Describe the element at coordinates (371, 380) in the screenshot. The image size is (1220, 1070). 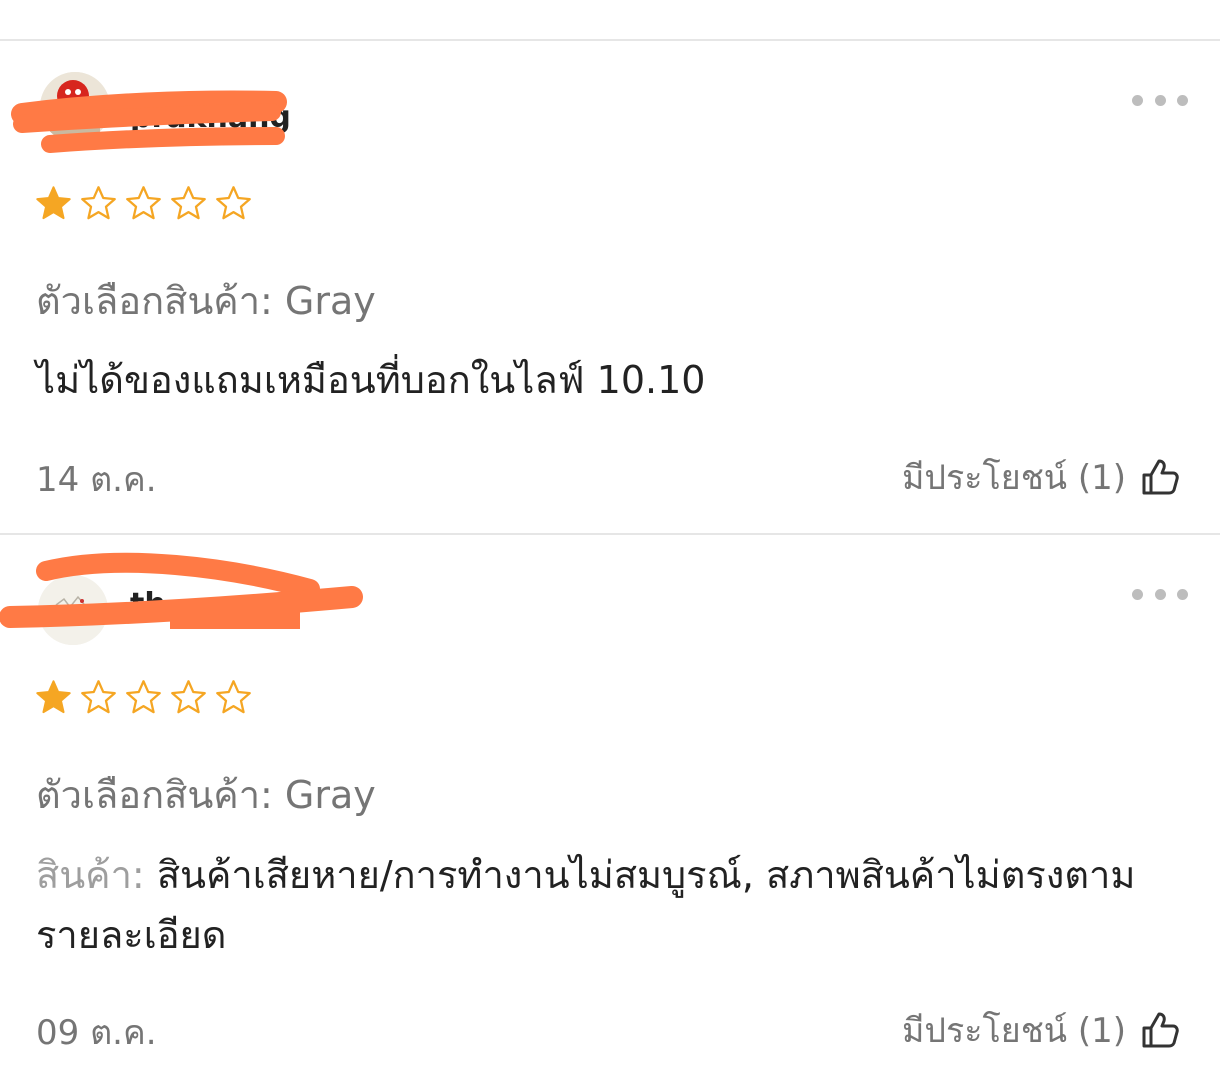
I see `comment-text: ไม่ได้ของแถมเหมือนที่บอกในไลฟ์ 10.10` at that location.